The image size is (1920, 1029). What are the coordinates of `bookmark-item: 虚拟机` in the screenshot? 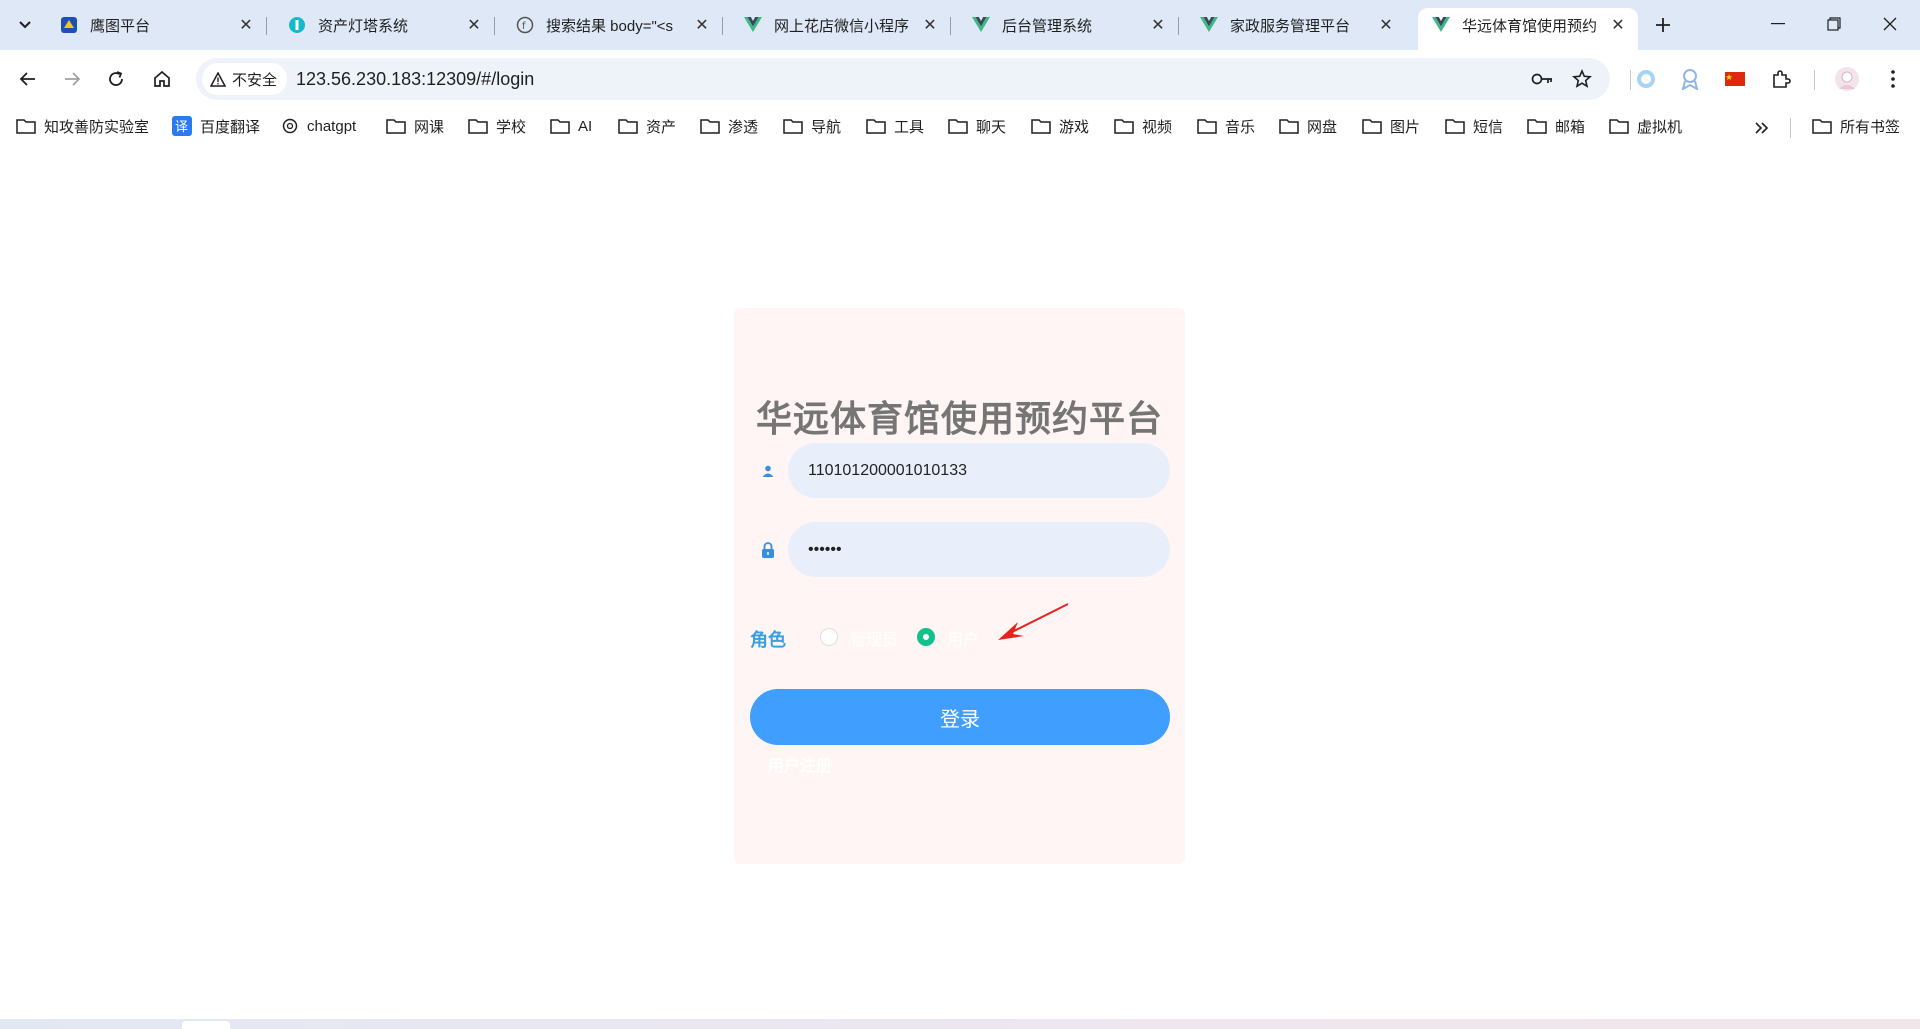 It's located at (1645, 126).